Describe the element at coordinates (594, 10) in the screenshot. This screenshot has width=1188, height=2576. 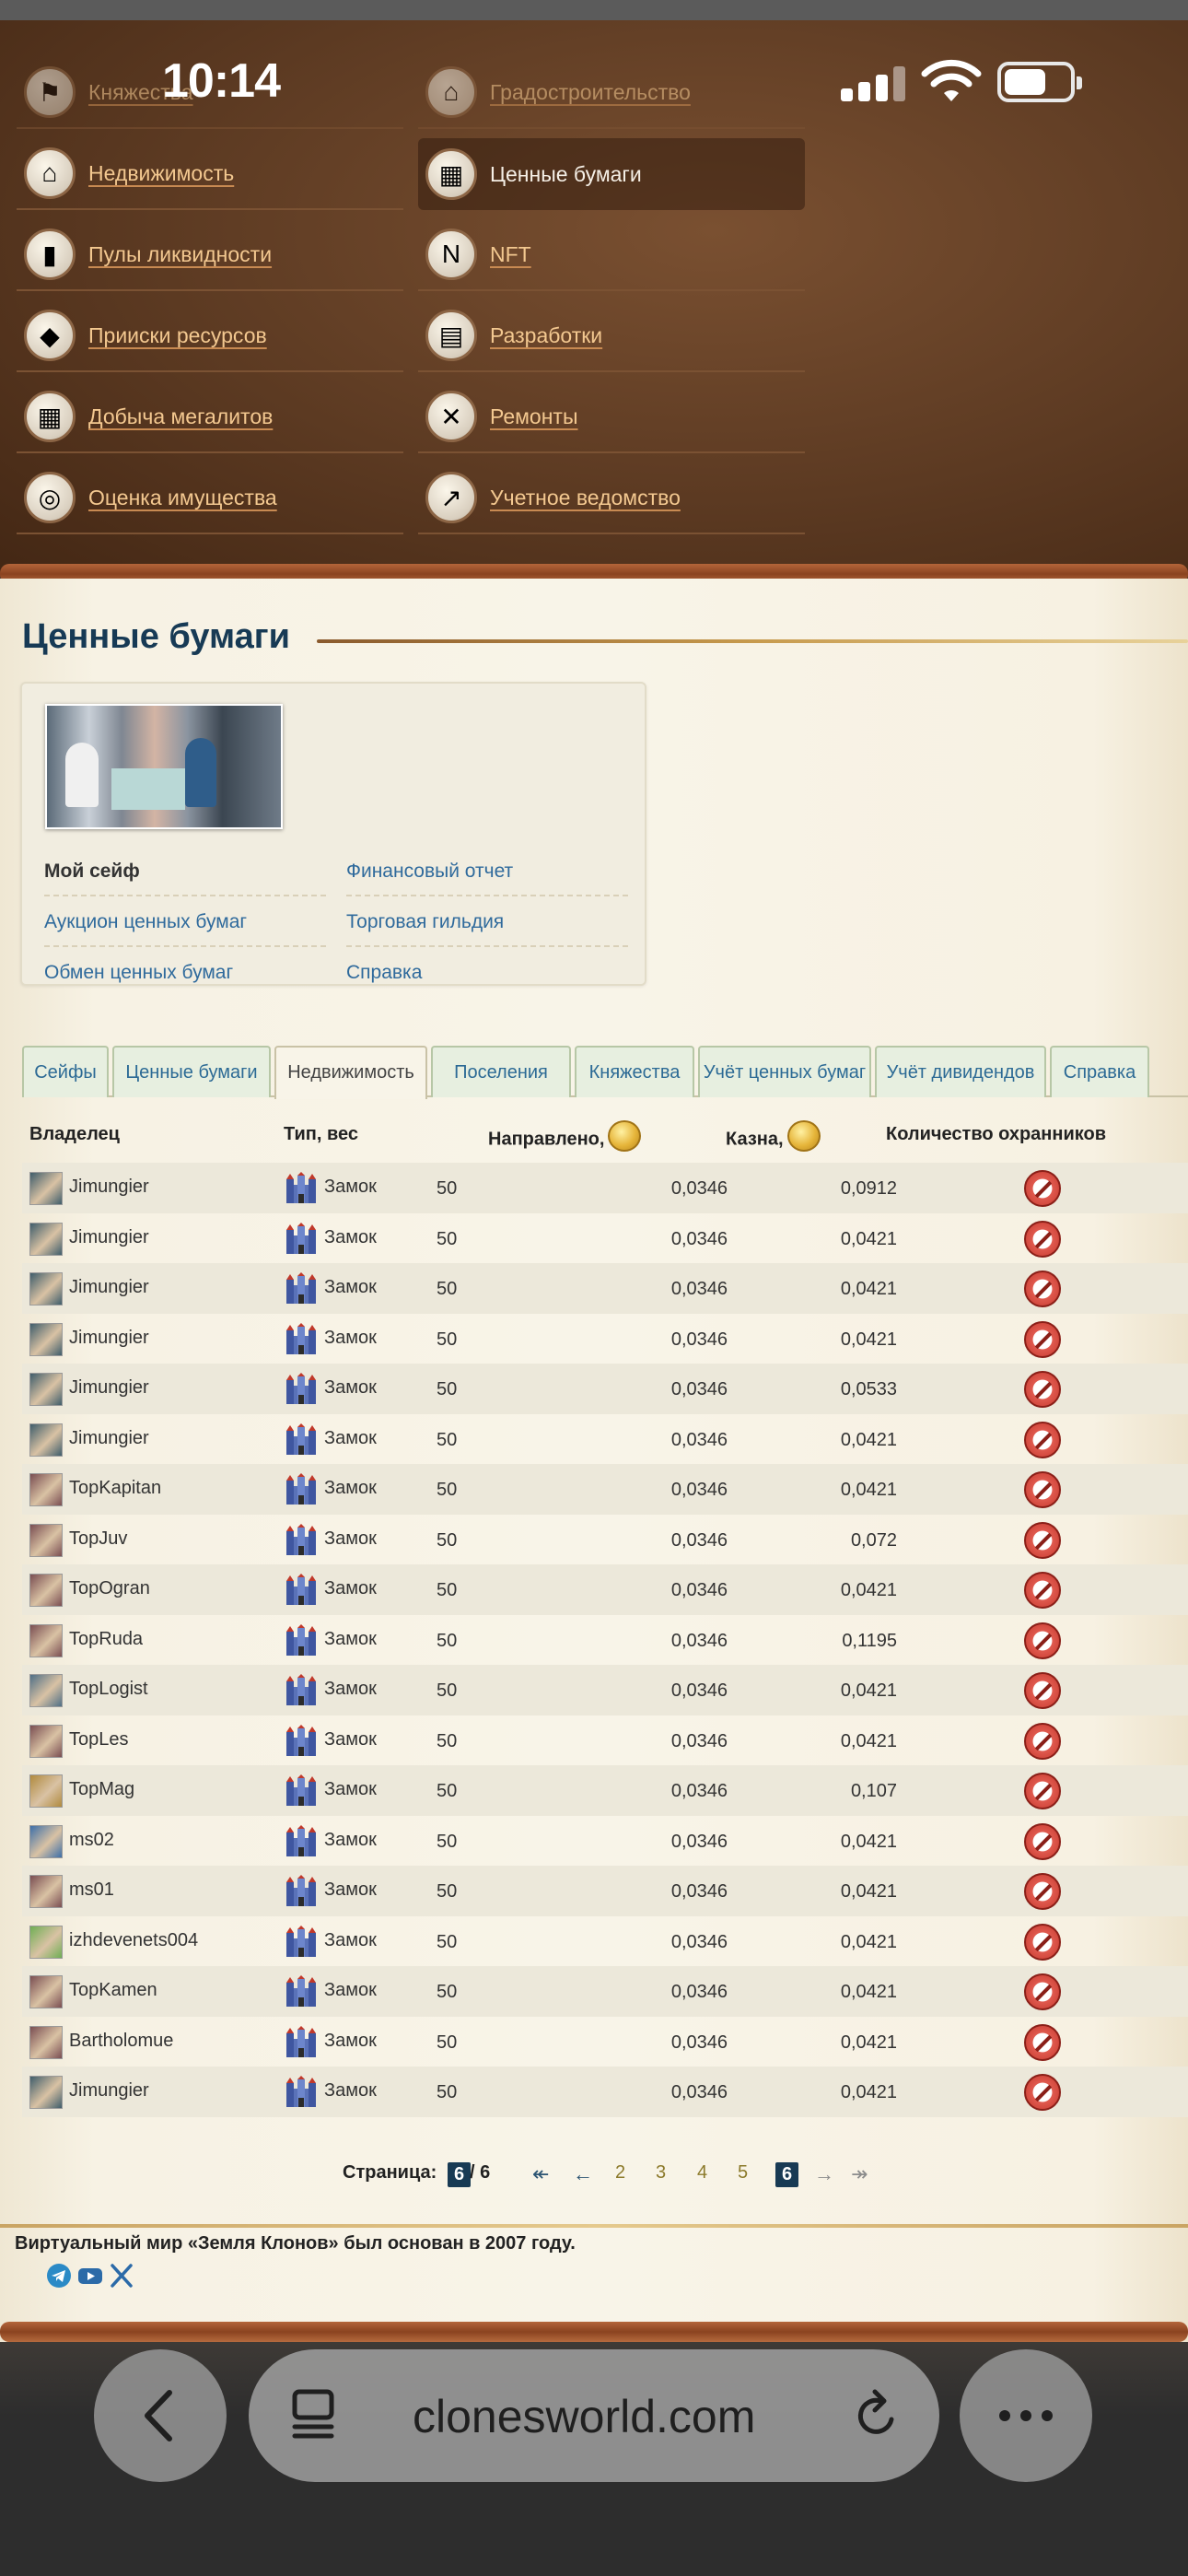
I see `top-strip` at that location.